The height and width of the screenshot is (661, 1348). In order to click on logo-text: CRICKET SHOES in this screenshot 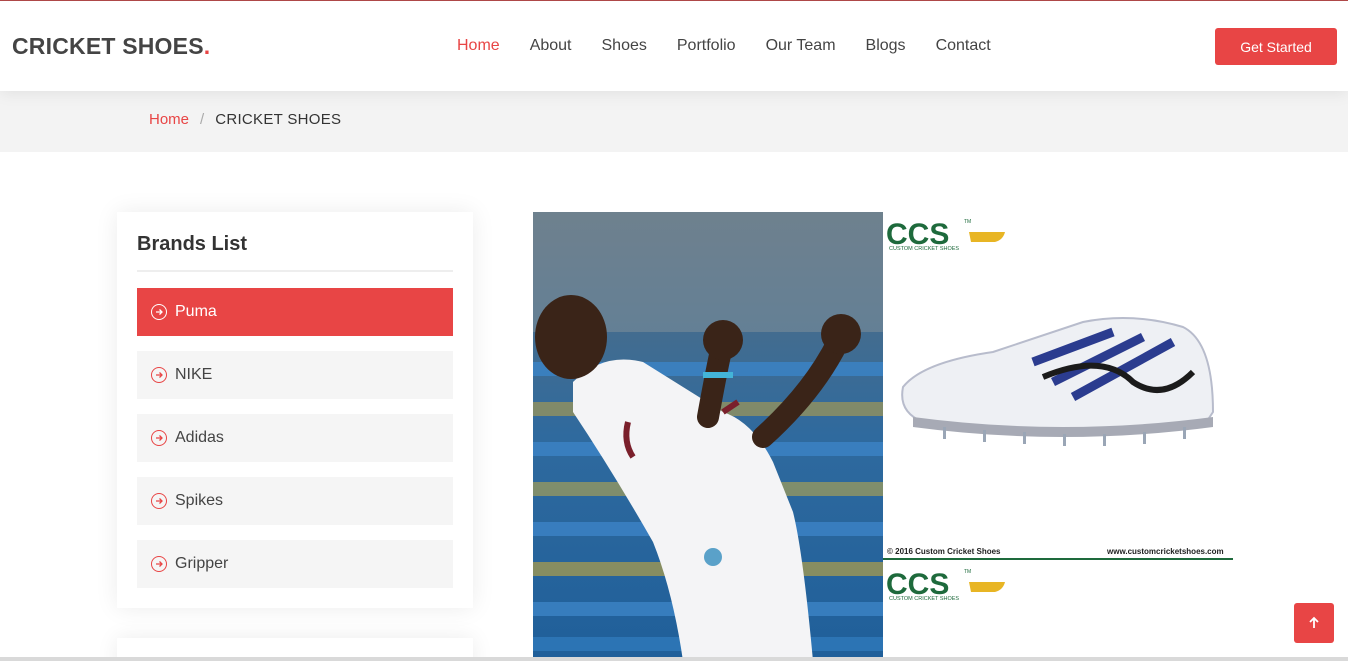, I will do `click(108, 46)`.